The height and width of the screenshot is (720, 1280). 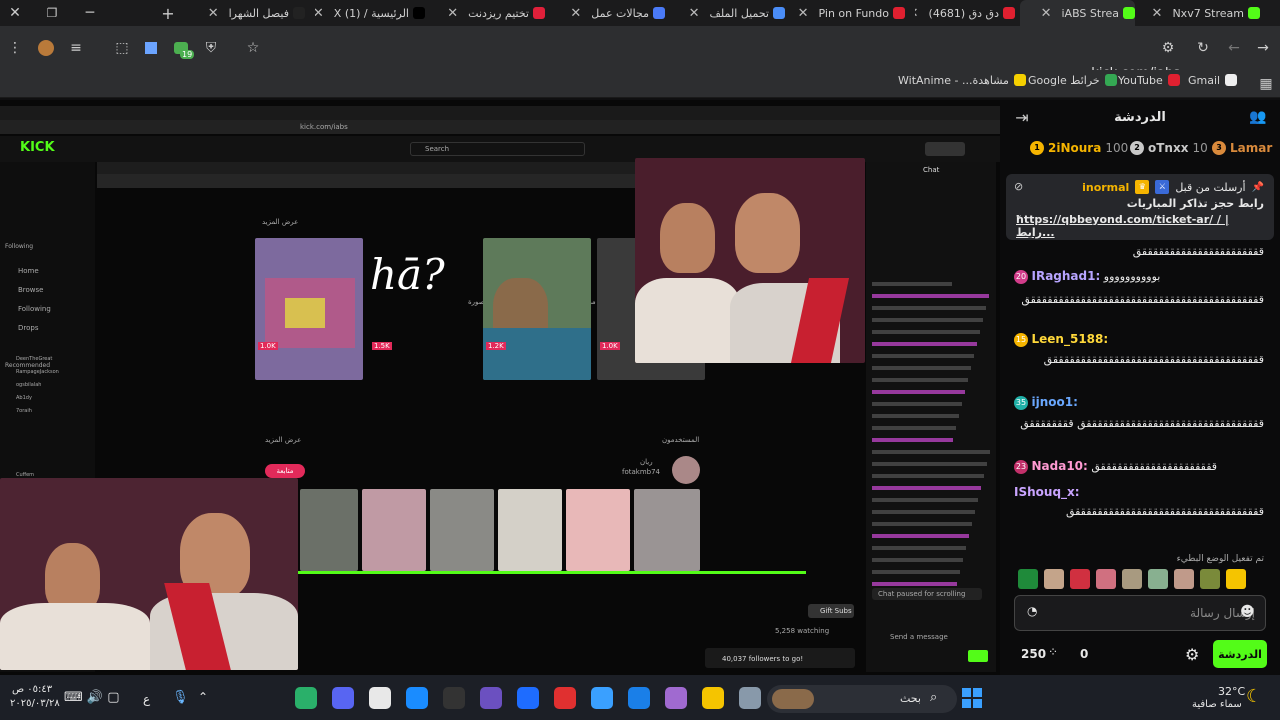 I want to click on timer-icon: ◔, so click(x=1032, y=611).